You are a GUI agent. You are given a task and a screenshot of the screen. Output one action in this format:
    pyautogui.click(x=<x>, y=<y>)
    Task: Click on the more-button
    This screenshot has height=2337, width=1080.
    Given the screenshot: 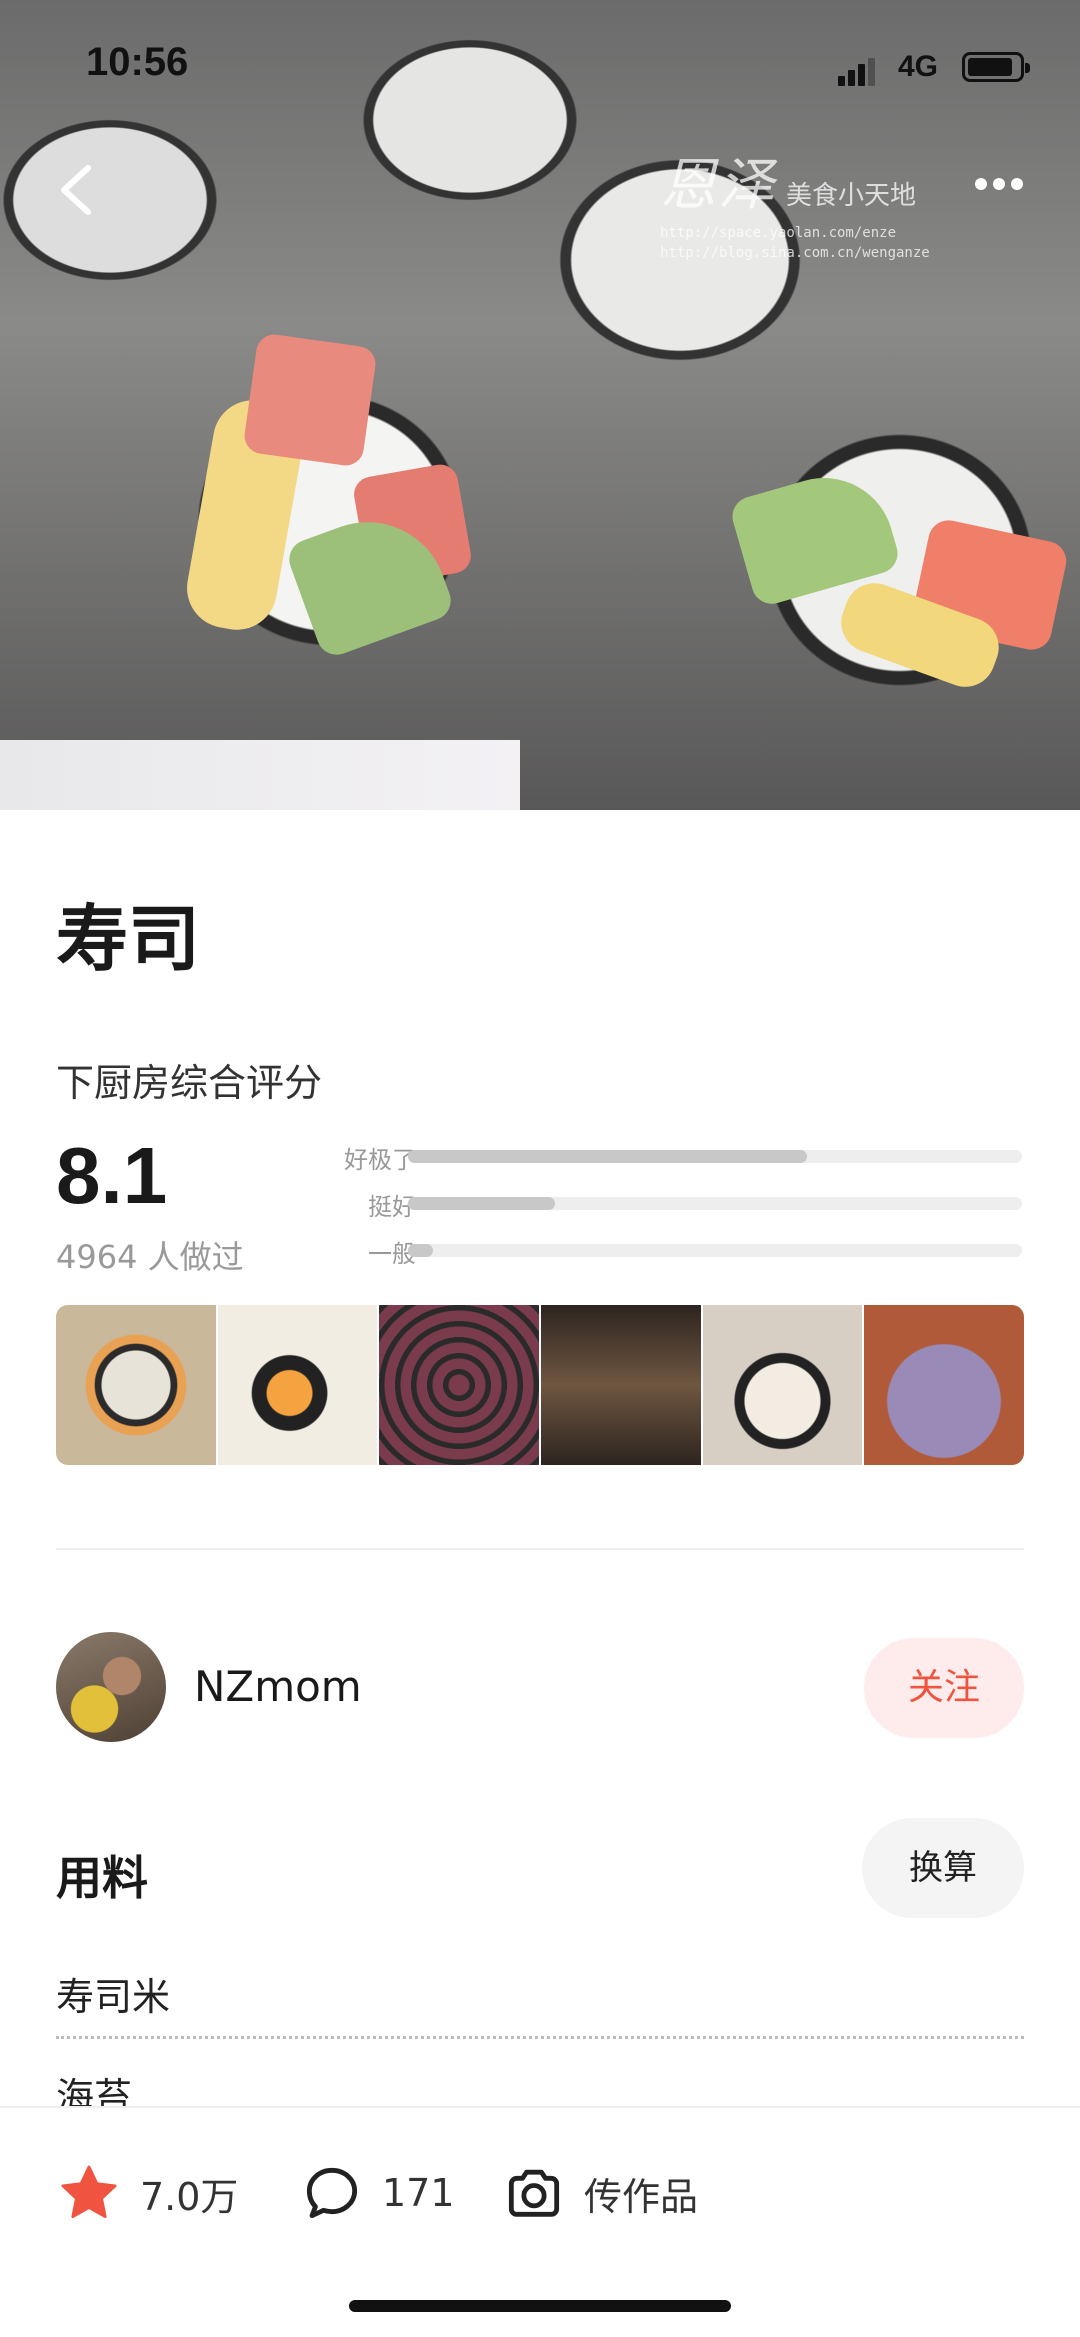 What is the action you would take?
    pyautogui.click(x=1005, y=190)
    